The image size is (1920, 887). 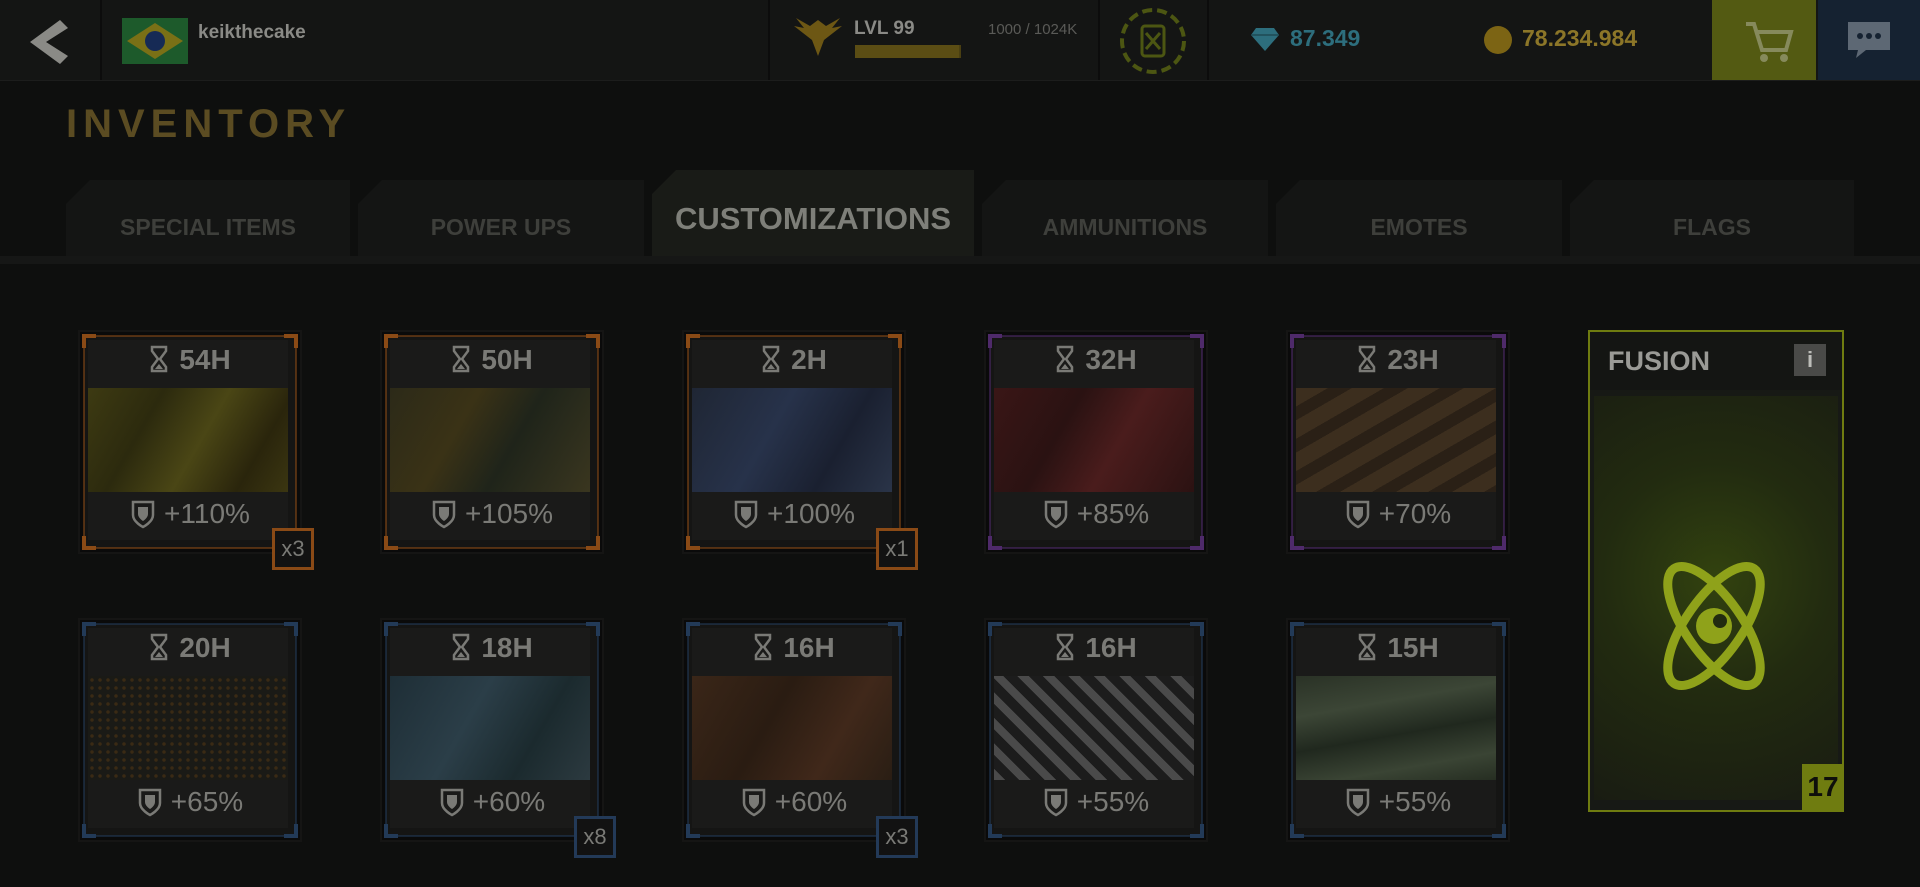 What do you see at coordinates (507, 647) in the screenshot?
I see `timer-text: 18H` at bounding box center [507, 647].